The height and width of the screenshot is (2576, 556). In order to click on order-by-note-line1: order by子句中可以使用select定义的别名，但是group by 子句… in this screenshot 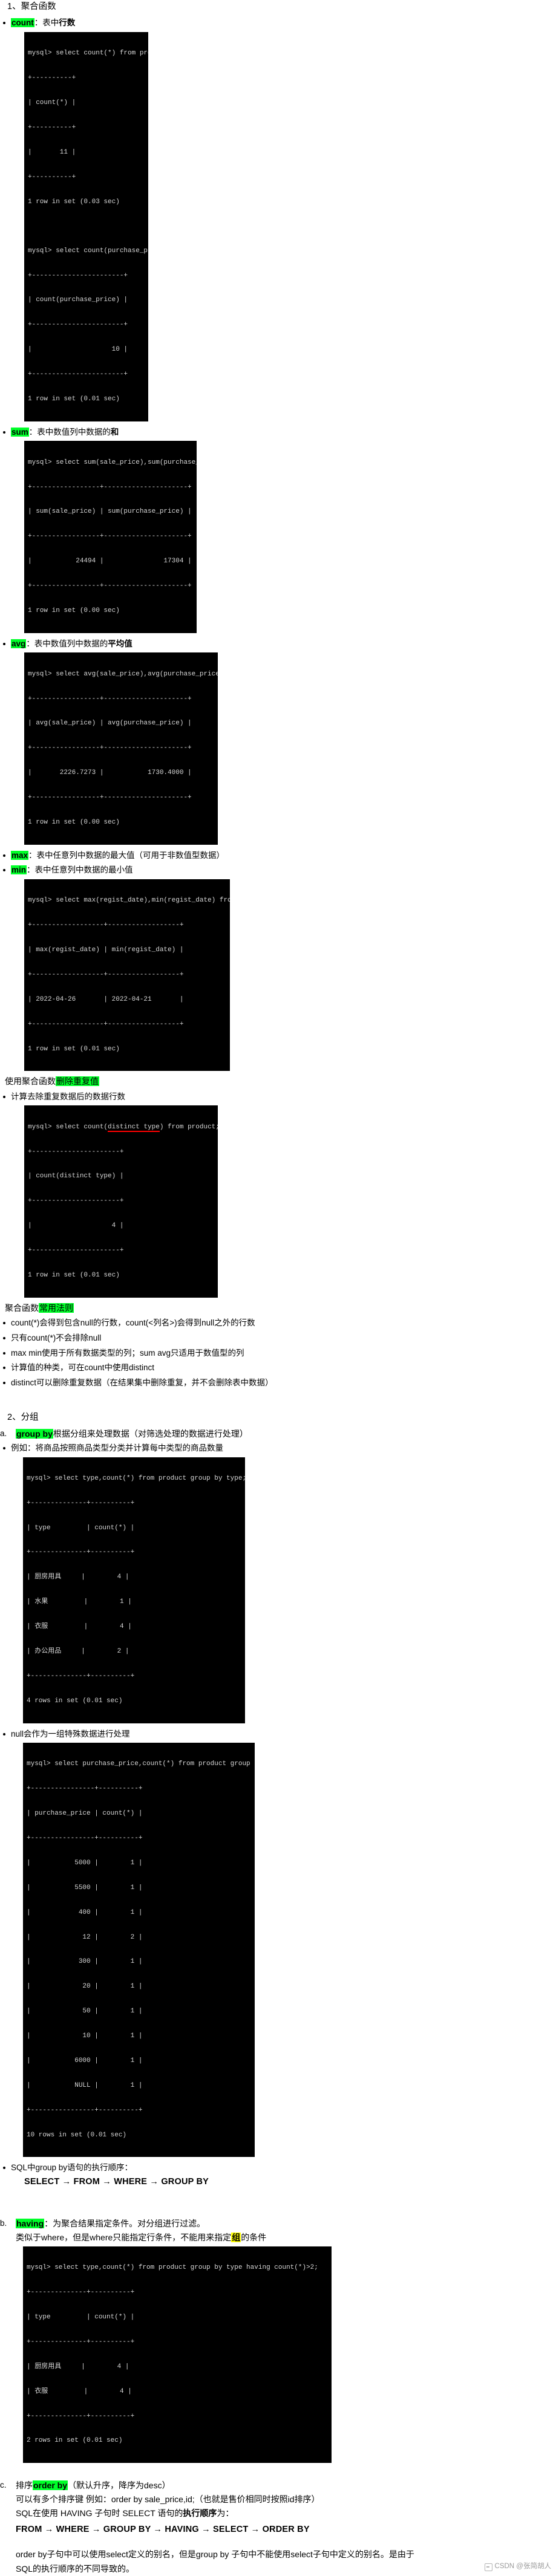, I will do `click(215, 2554)`.